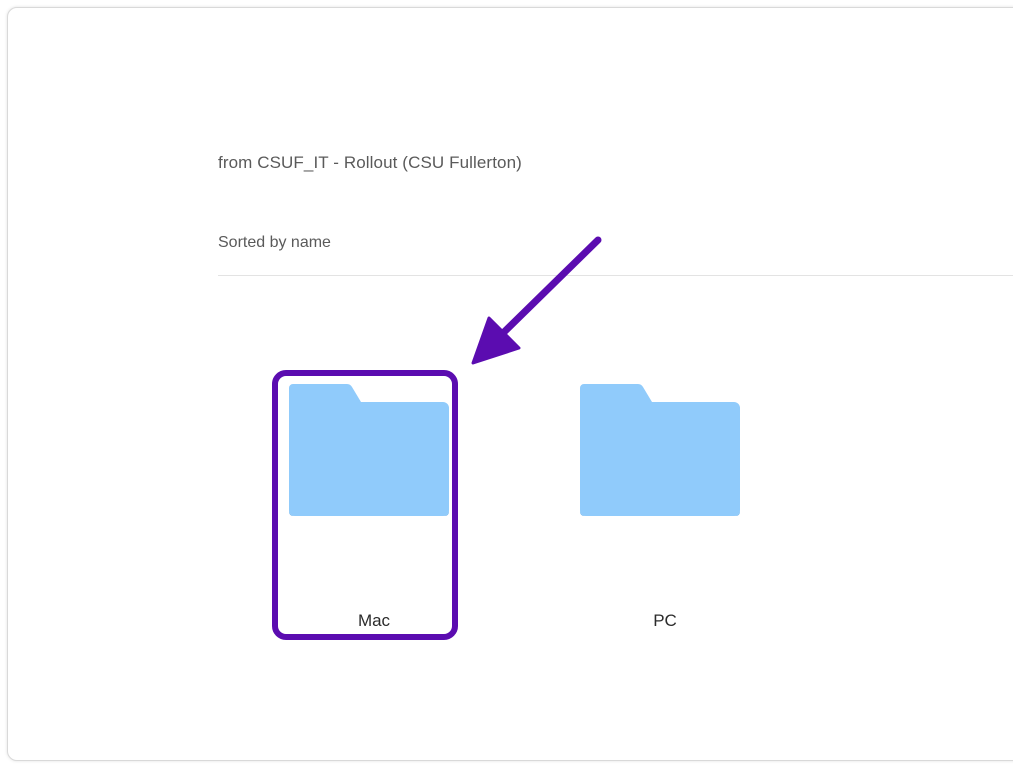 This screenshot has height=765, width=1013. What do you see at coordinates (374, 620) in the screenshot?
I see `folder-label-mac: Mac` at bounding box center [374, 620].